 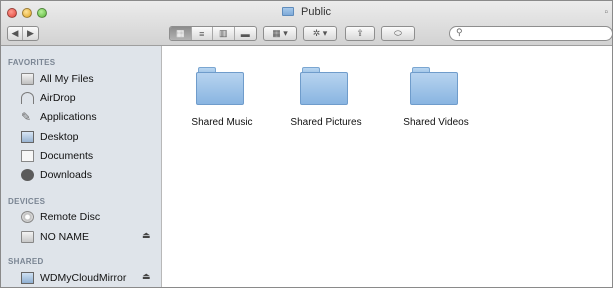 What do you see at coordinates (27, 79) in the screenshot?
I see `all-files-icon` at bounding box center [27, 79].